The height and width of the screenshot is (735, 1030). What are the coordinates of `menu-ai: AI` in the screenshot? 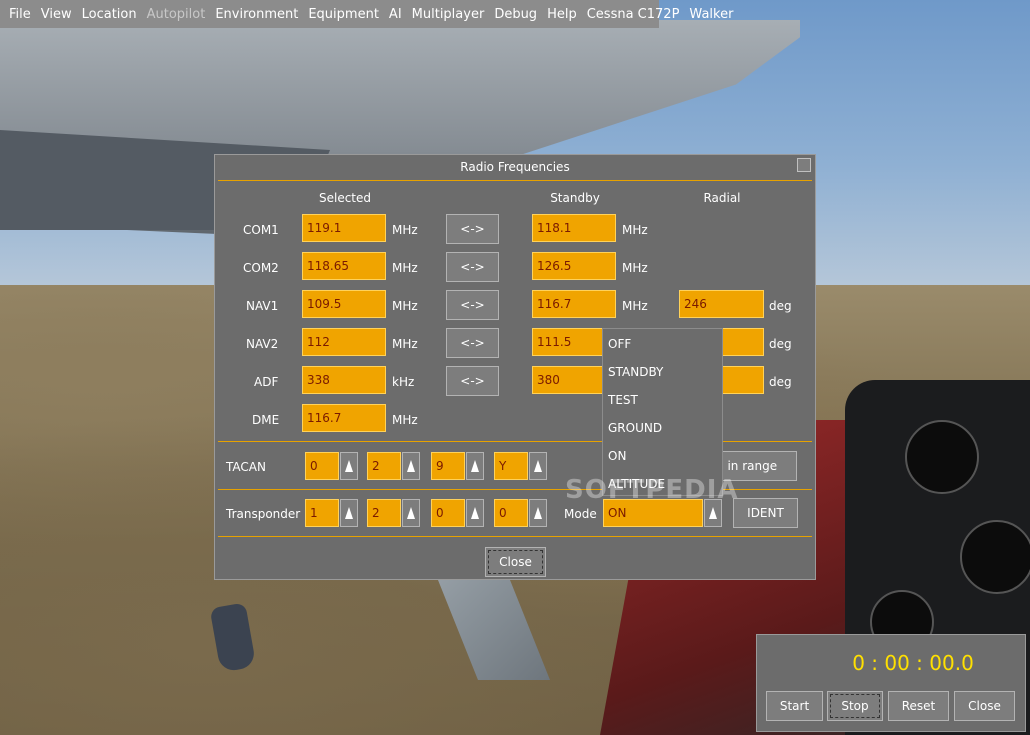 It's located at (395, 14).